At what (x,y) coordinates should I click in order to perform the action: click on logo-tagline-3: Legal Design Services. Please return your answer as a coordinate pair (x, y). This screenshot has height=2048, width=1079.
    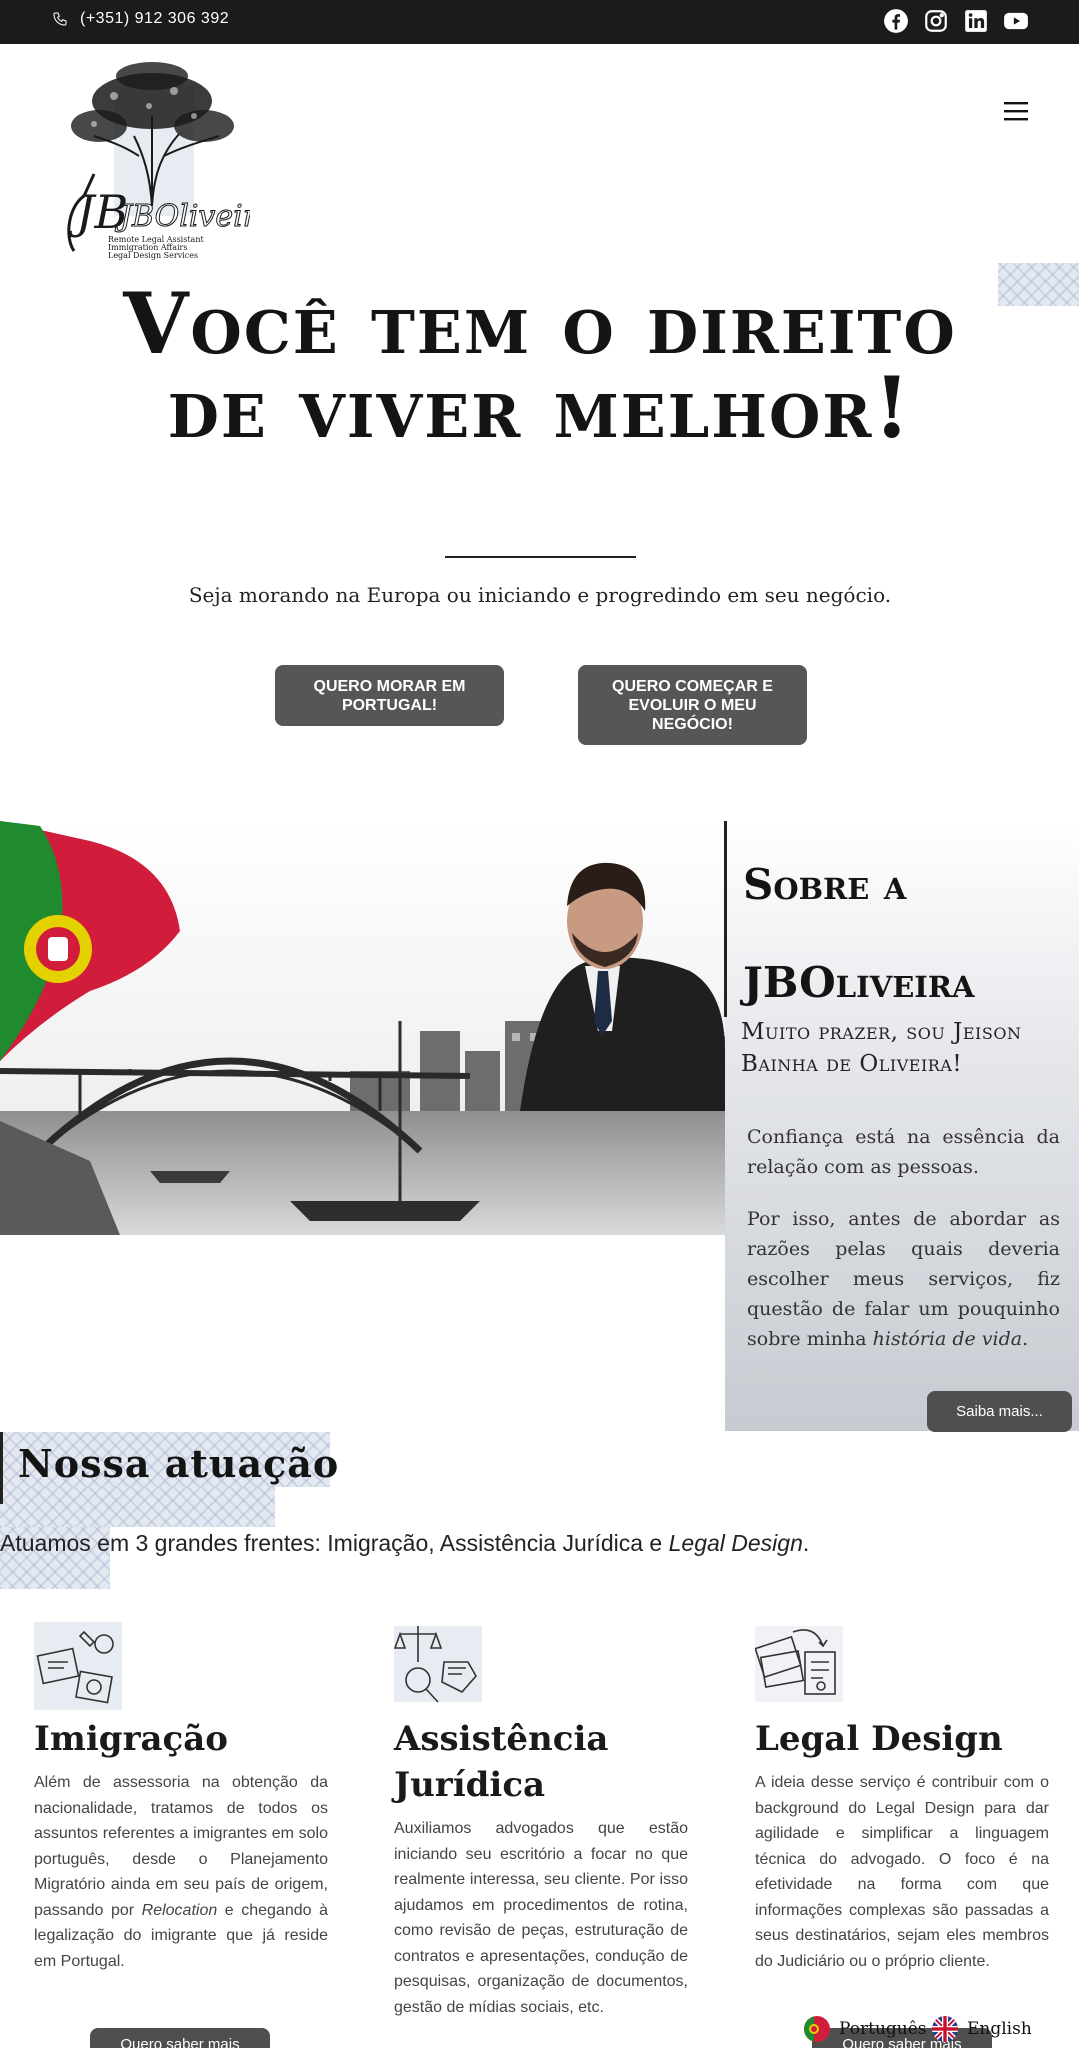
    Looking at the image, I should click on (153, 255).